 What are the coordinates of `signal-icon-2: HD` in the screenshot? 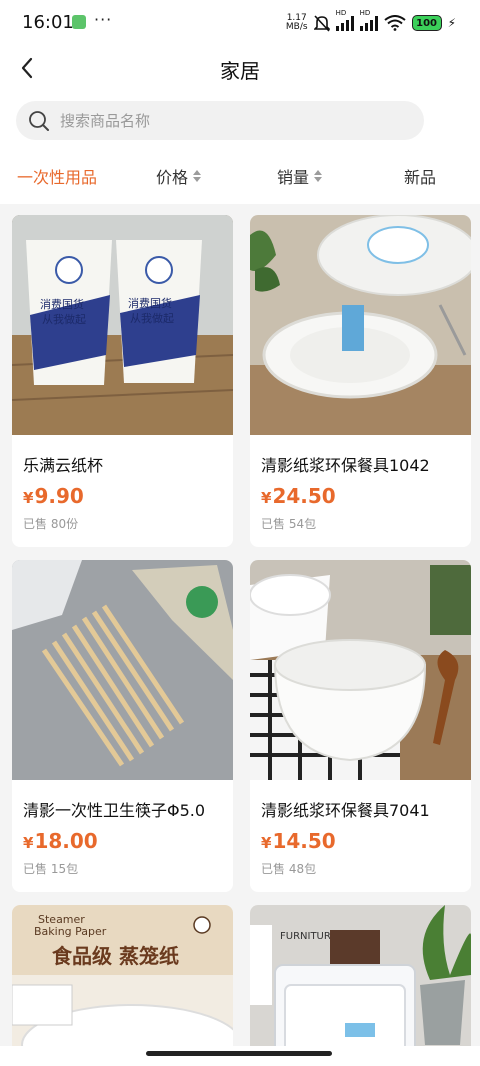 It's located at (368, 20).